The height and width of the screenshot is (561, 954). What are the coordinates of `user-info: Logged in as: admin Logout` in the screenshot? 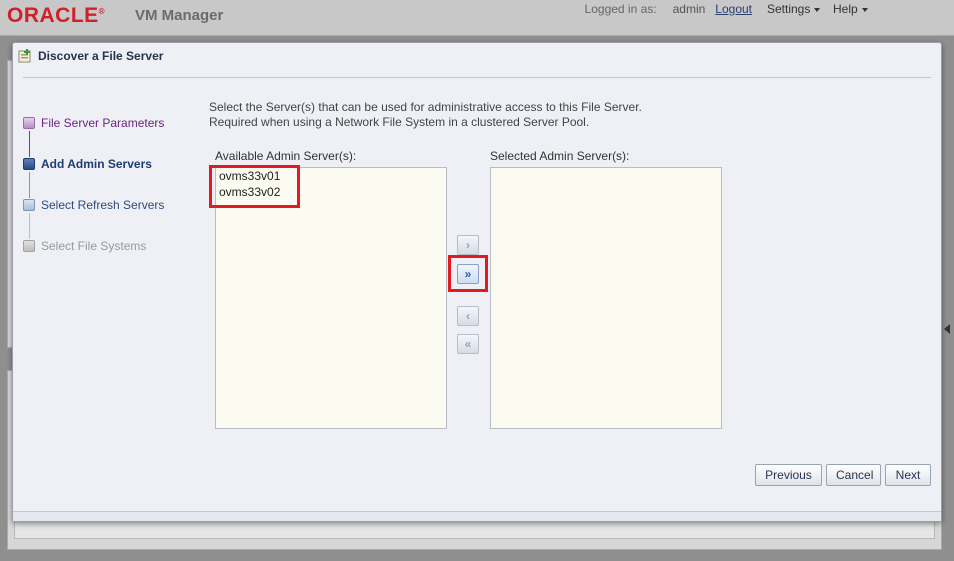 It's located at (668, 9).